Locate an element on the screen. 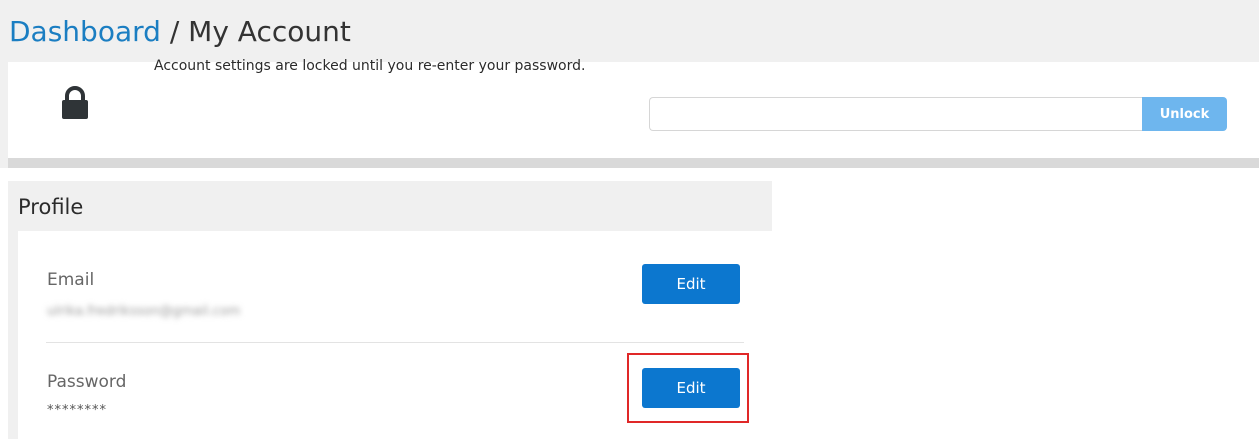 The image size is (1259, 439). breadcrumb-dashboard-link: Dashboard is located at coordinates (85, 31).